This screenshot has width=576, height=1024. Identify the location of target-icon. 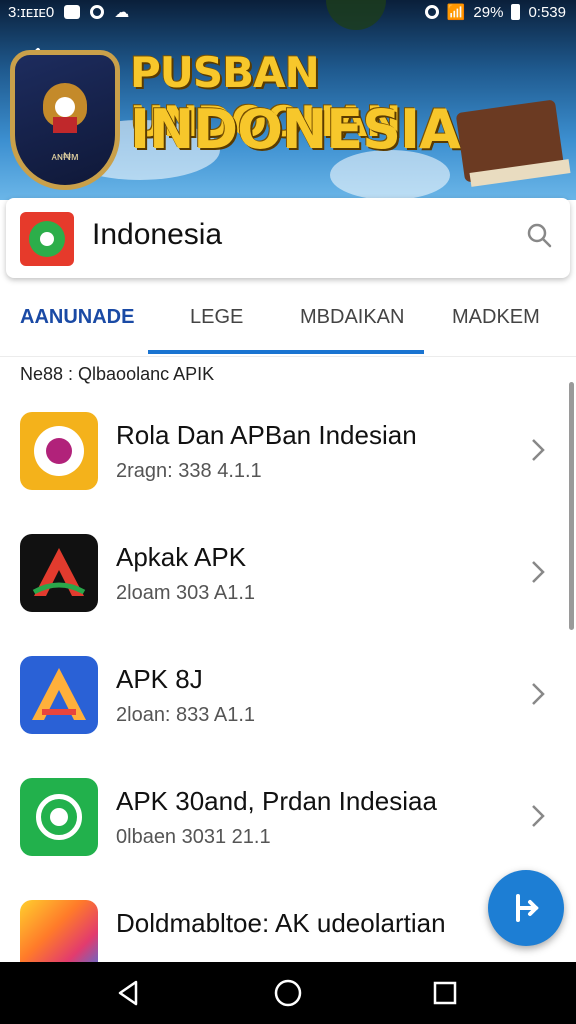
(59, 817).